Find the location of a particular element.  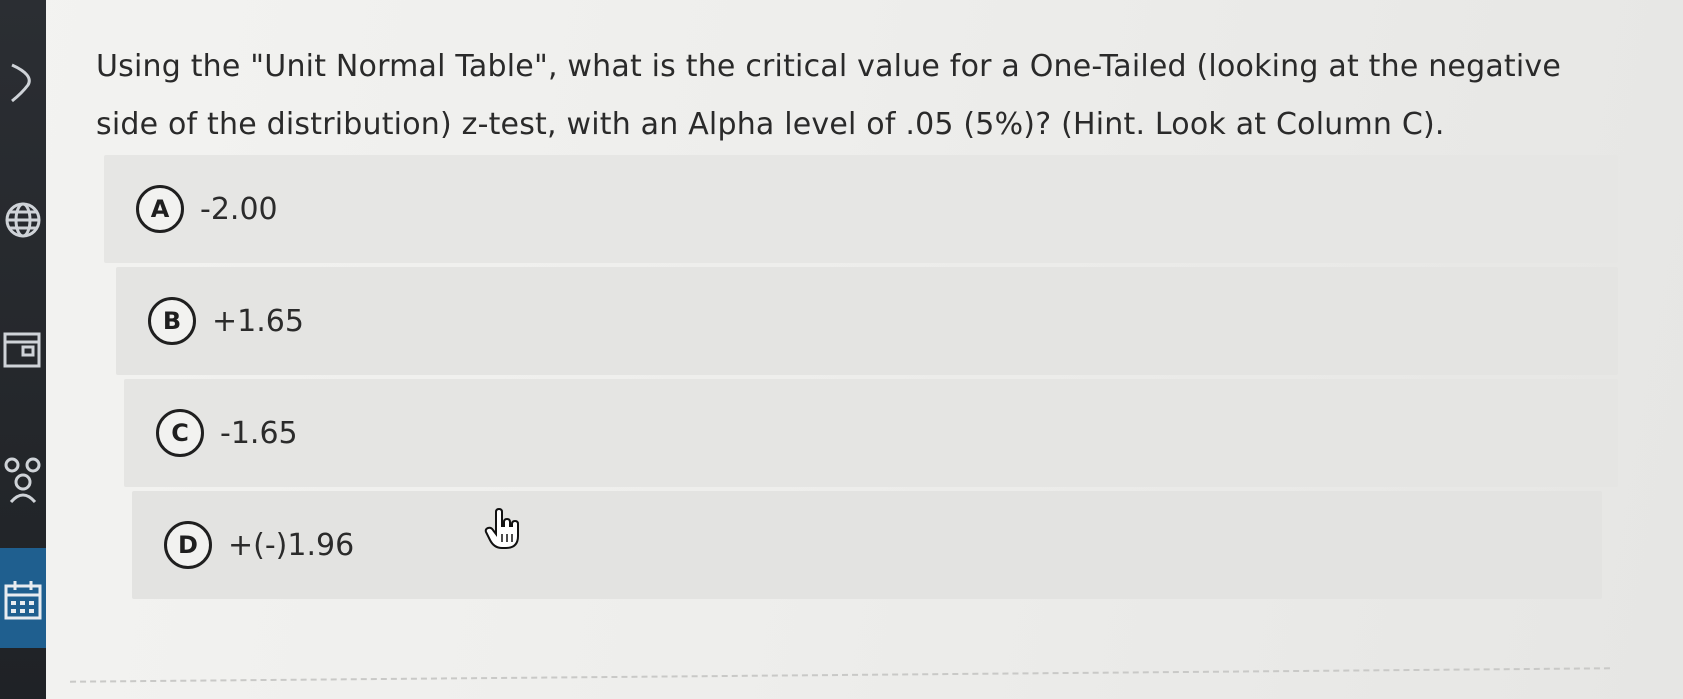

option-c-letter: C is located at coordinates (180, 433).